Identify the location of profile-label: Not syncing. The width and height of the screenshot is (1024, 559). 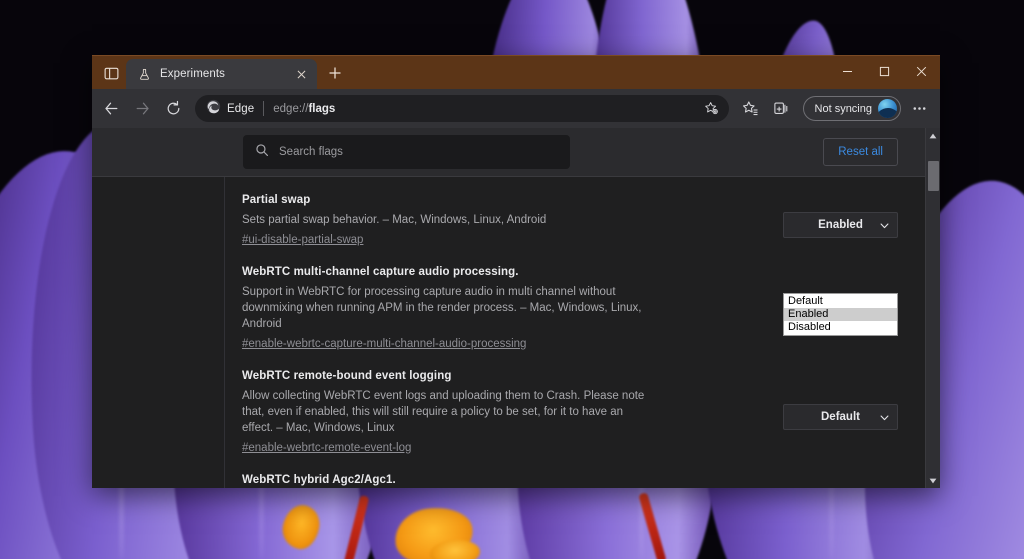
(843, 108).